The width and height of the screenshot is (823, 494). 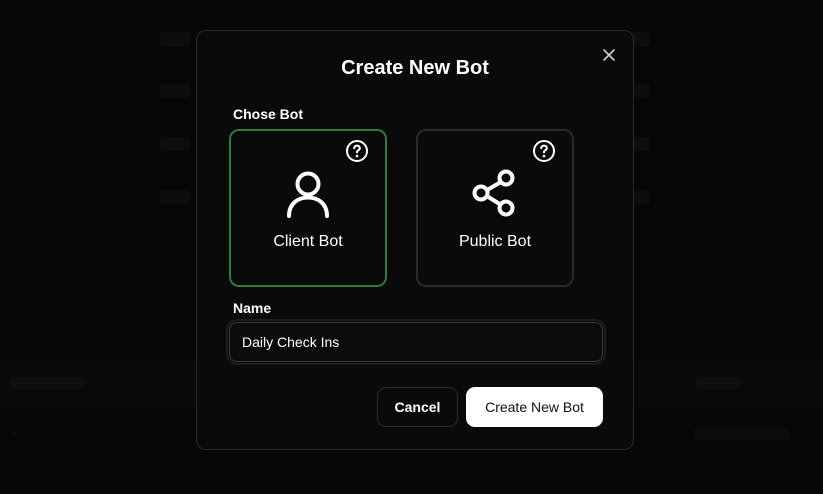 What do you see at coordinates (493, 193) in the screenshot?
I see `share-icon` at bounding box center [493, 193].